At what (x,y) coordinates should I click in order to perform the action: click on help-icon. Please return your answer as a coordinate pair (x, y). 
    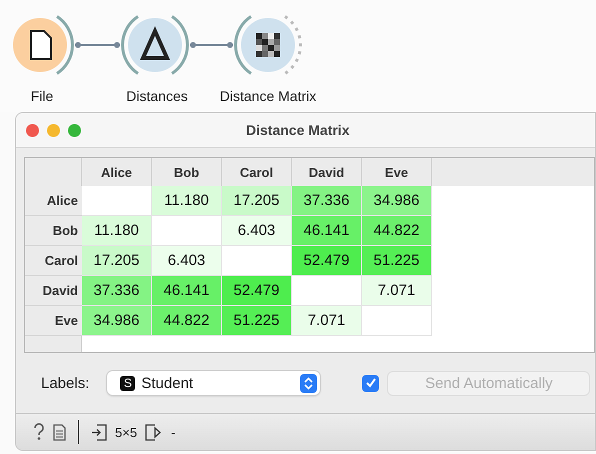
    Looking at the image, I should click on (39, 432).